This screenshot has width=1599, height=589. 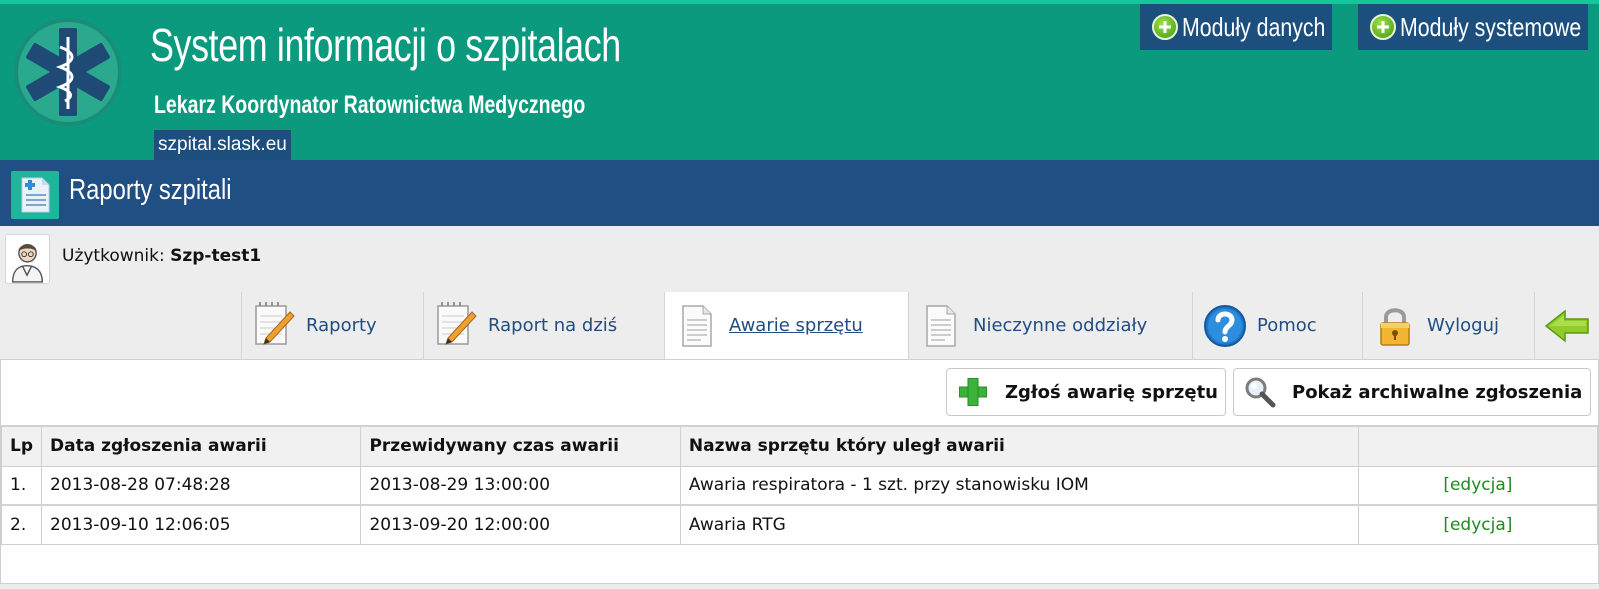 I want to click on cell-reported: 2013-09-10 12:06:05, so click(x=201, y=524).